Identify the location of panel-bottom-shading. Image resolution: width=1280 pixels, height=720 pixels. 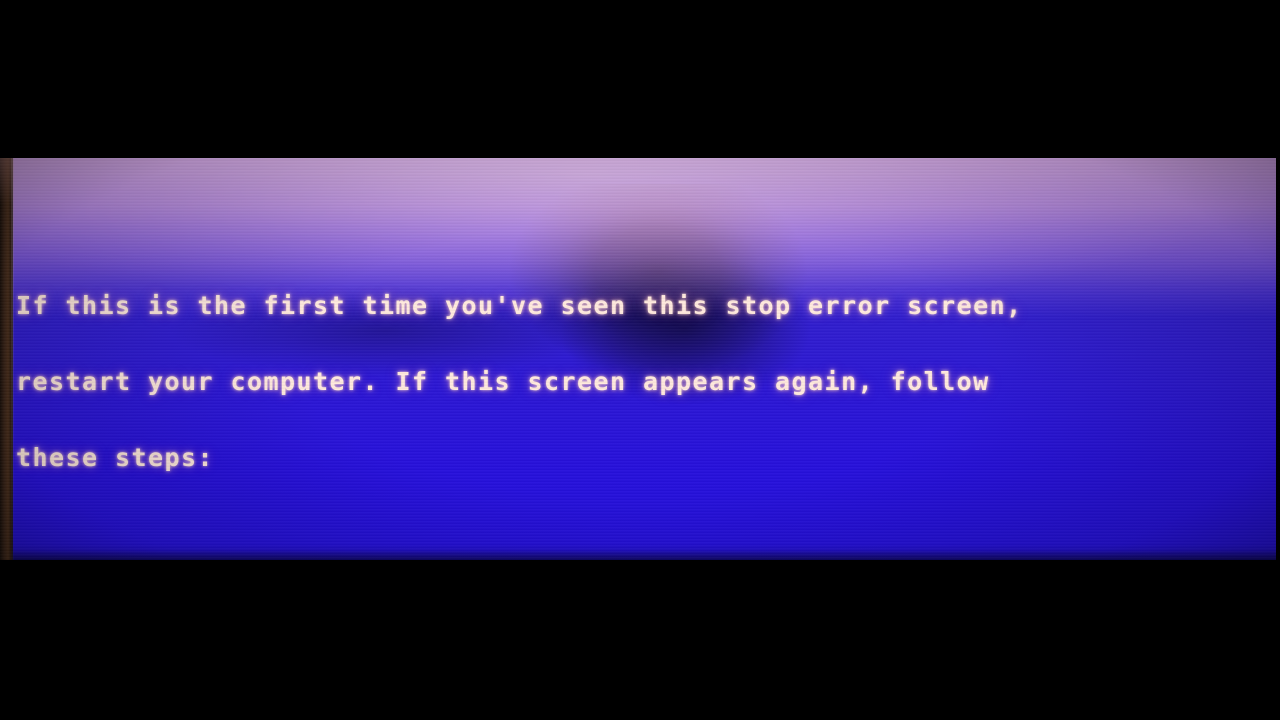
(638, 555).